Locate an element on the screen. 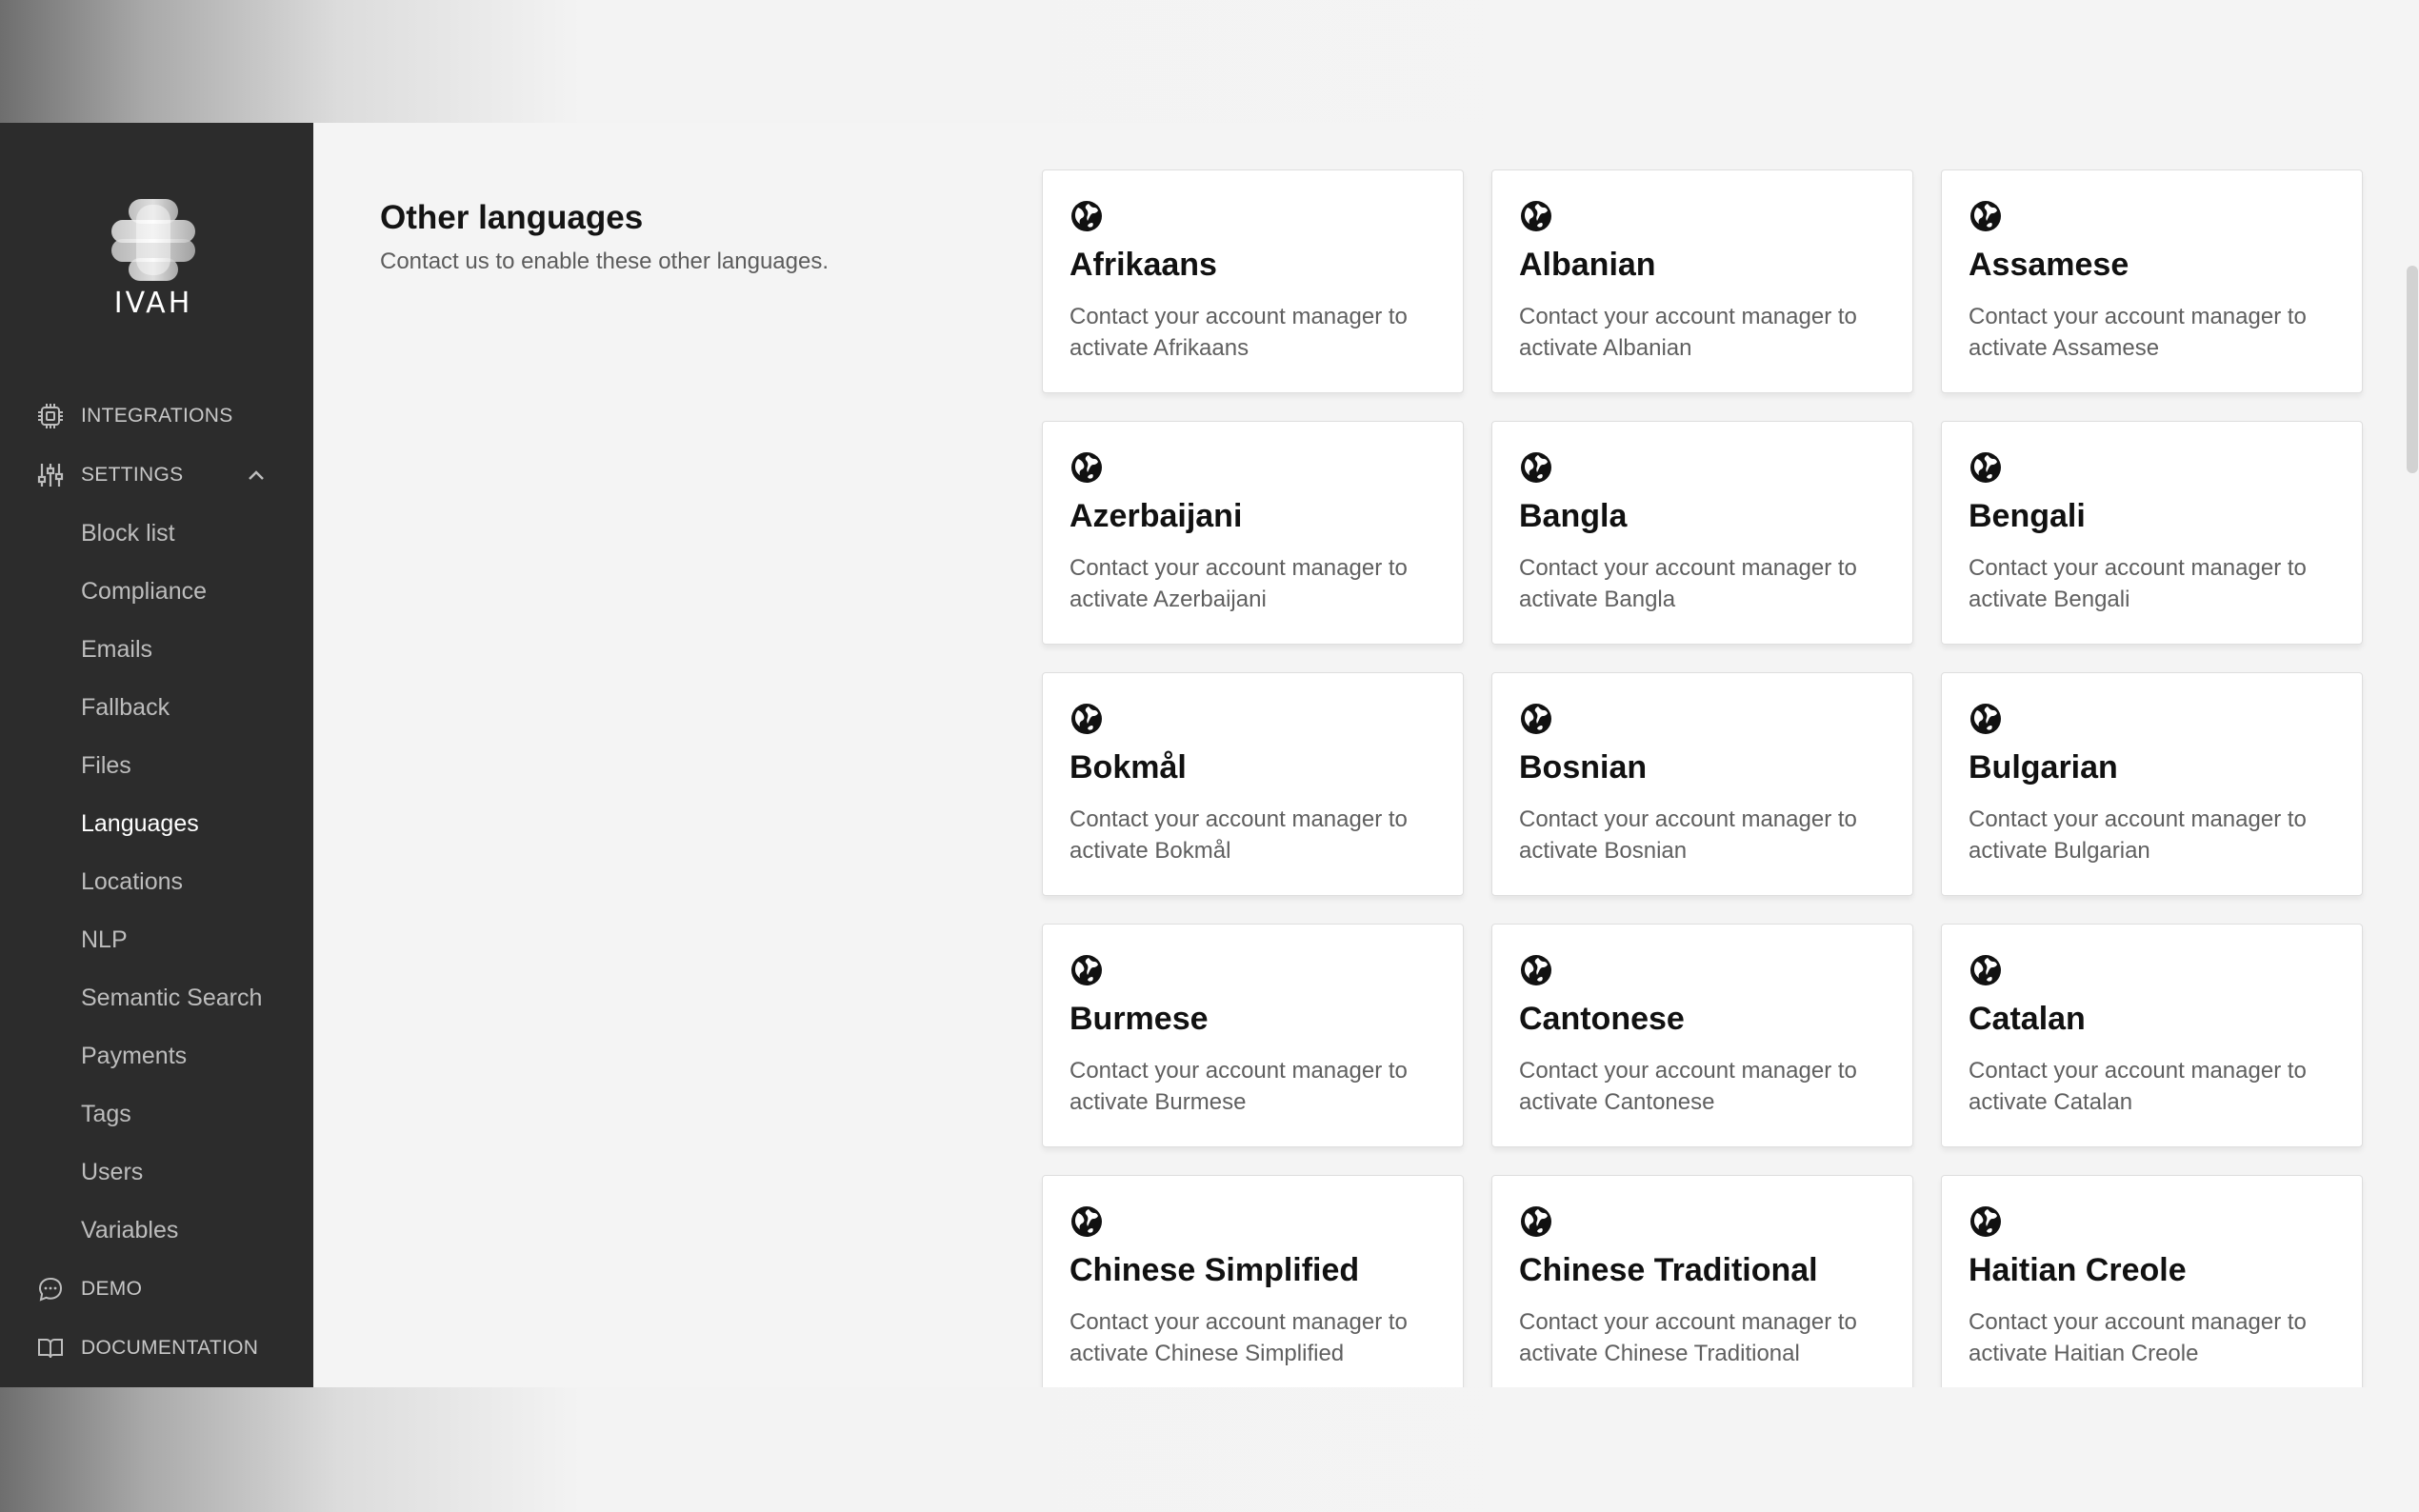  sidebar-subitem-compliance: Compliance is located at coordinates (156, 592).